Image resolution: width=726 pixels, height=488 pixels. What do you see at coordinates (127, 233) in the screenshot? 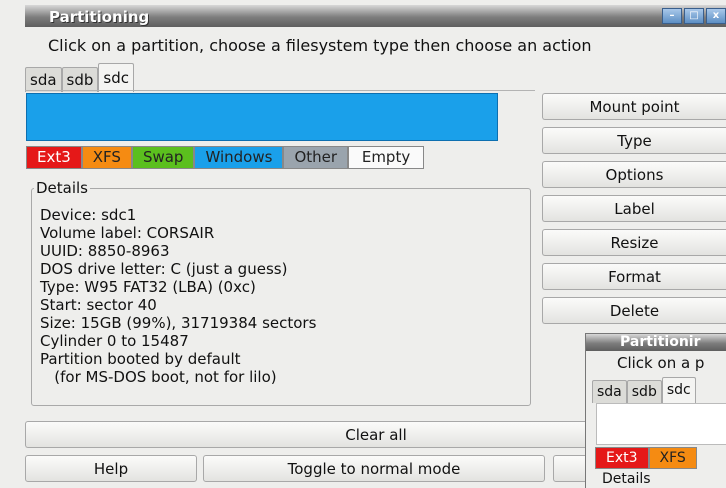
I see `detail-volume-label: Volume label: CORSAIR` at bounding box center [127, 233].